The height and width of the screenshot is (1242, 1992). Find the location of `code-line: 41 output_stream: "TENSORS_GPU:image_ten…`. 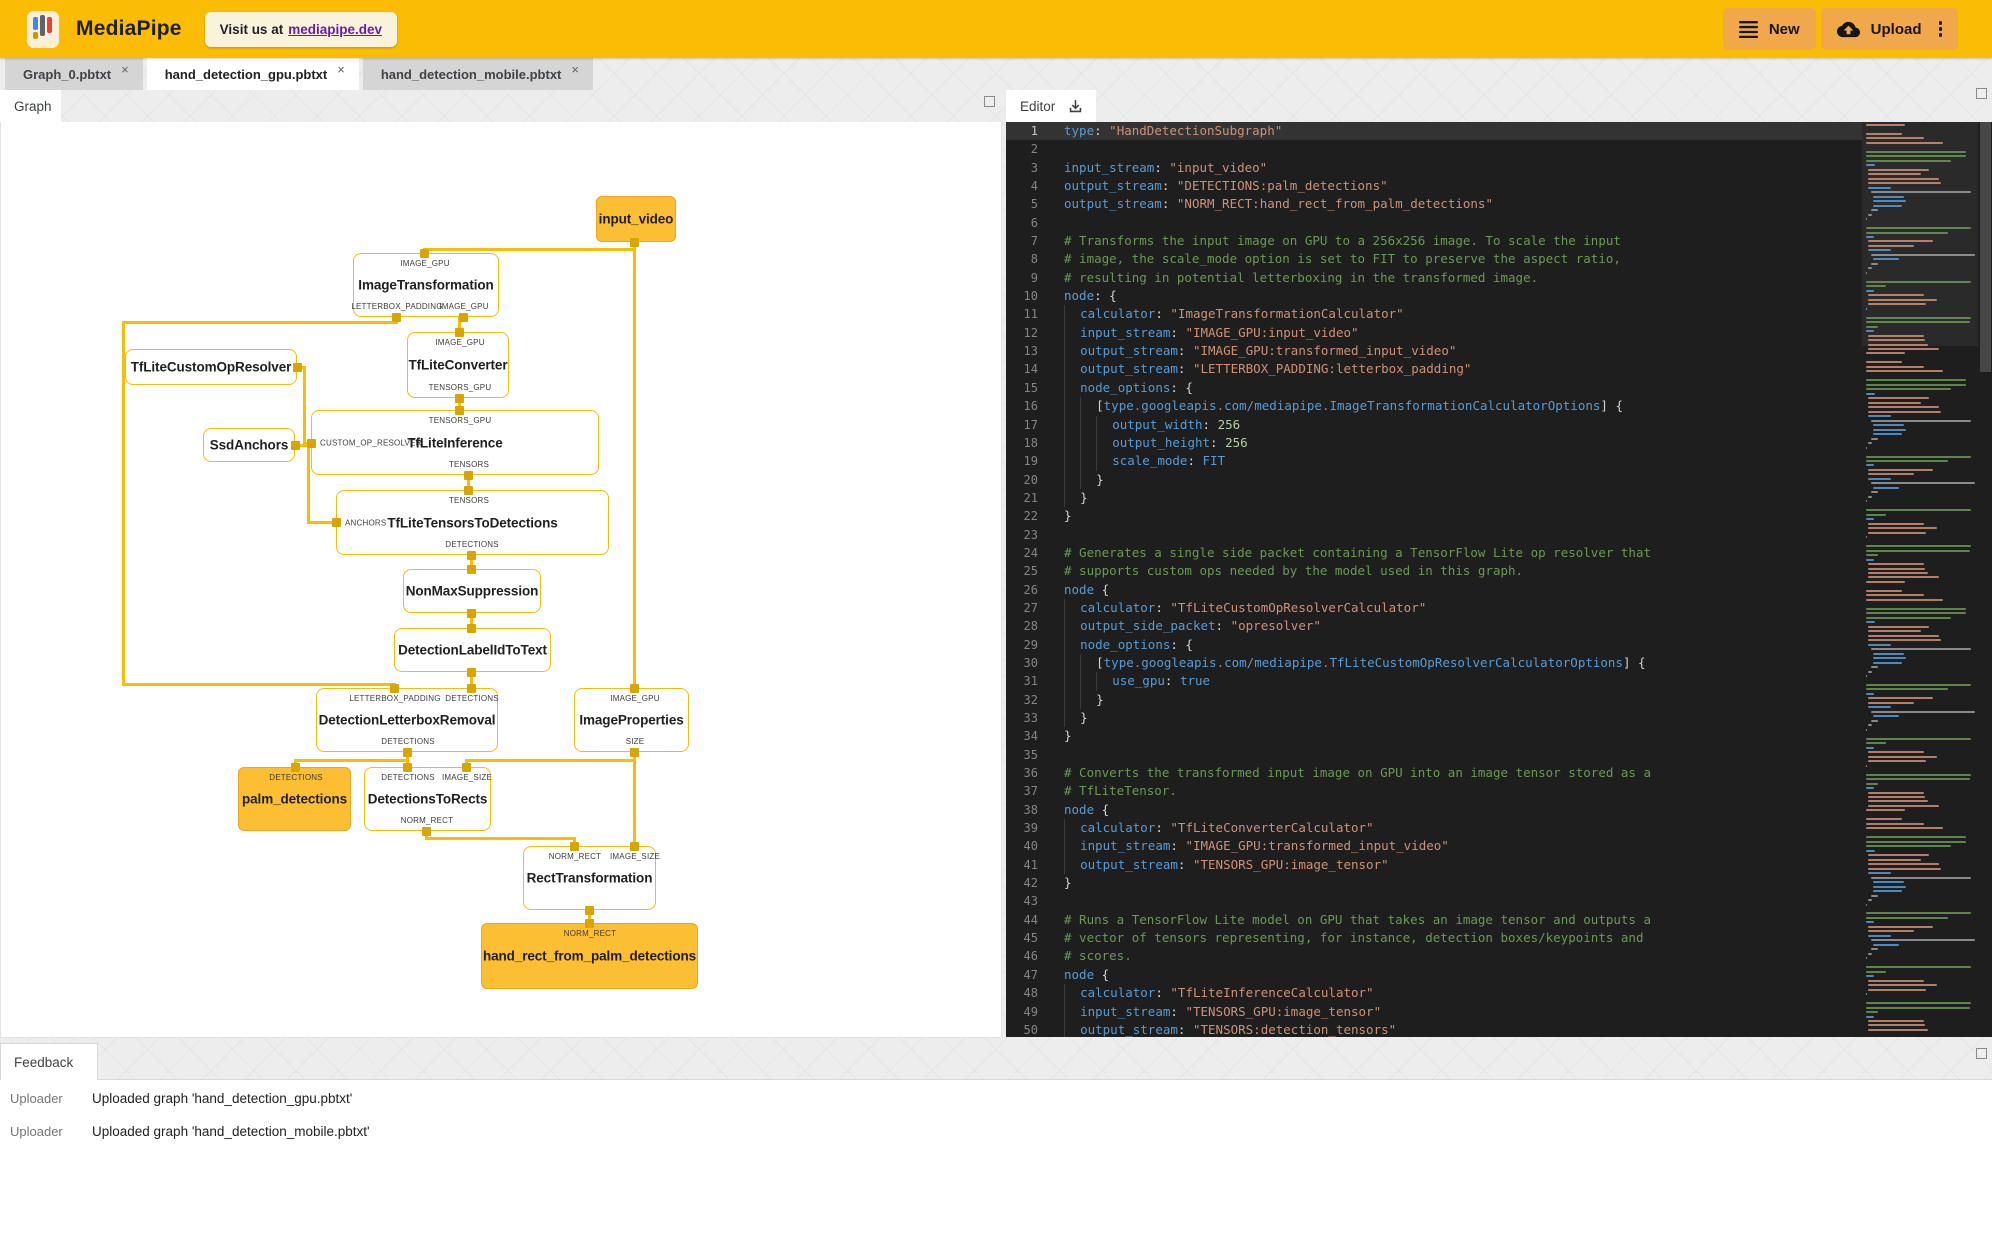

code-line: 41 output_stream: "TENSORS_GPU:image_ten… is located at coordinates (1434, 865).